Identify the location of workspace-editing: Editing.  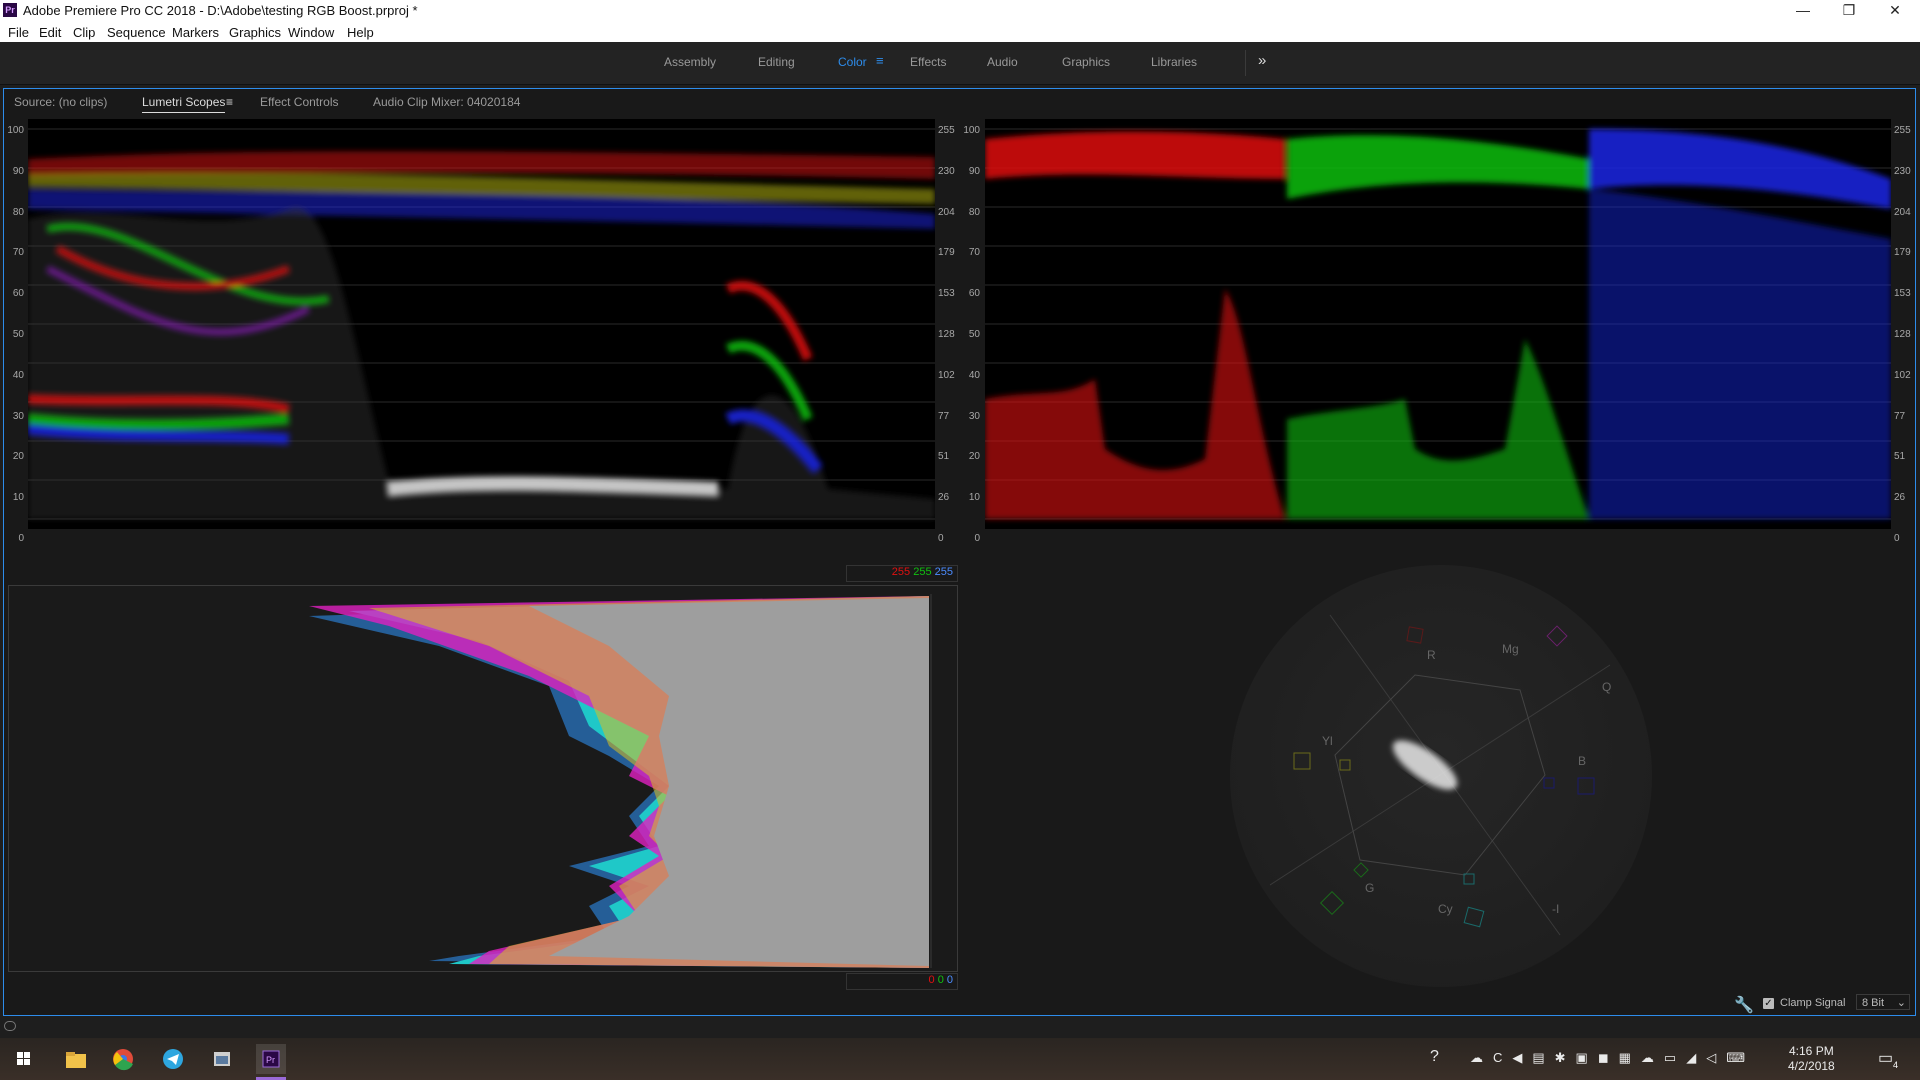
(776, 62).